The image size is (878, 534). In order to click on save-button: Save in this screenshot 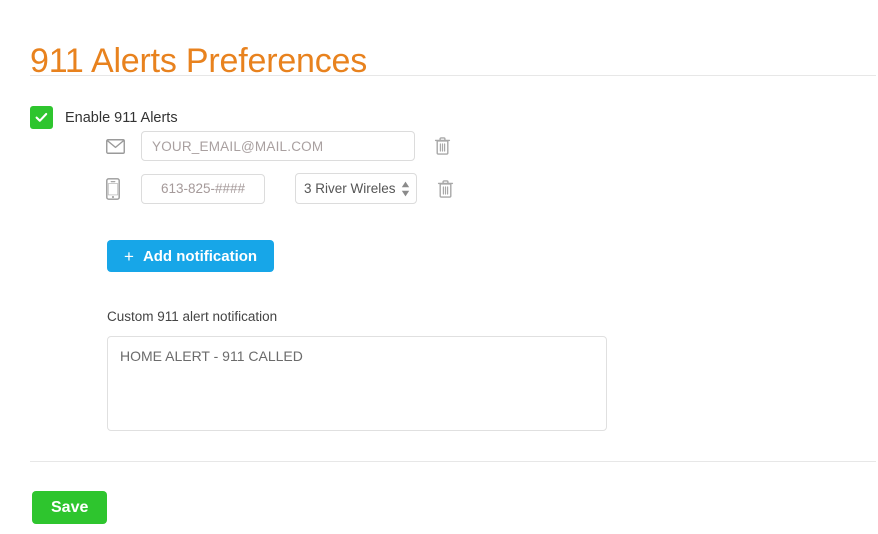, I will do `click(70, 507)`.